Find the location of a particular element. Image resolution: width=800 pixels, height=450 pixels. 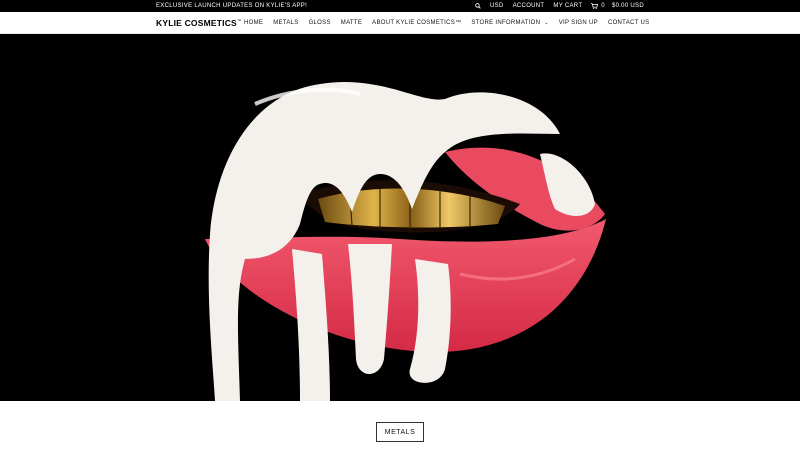

cart-summary: 0 $0.00 USD is located at coordinates (617, 6).